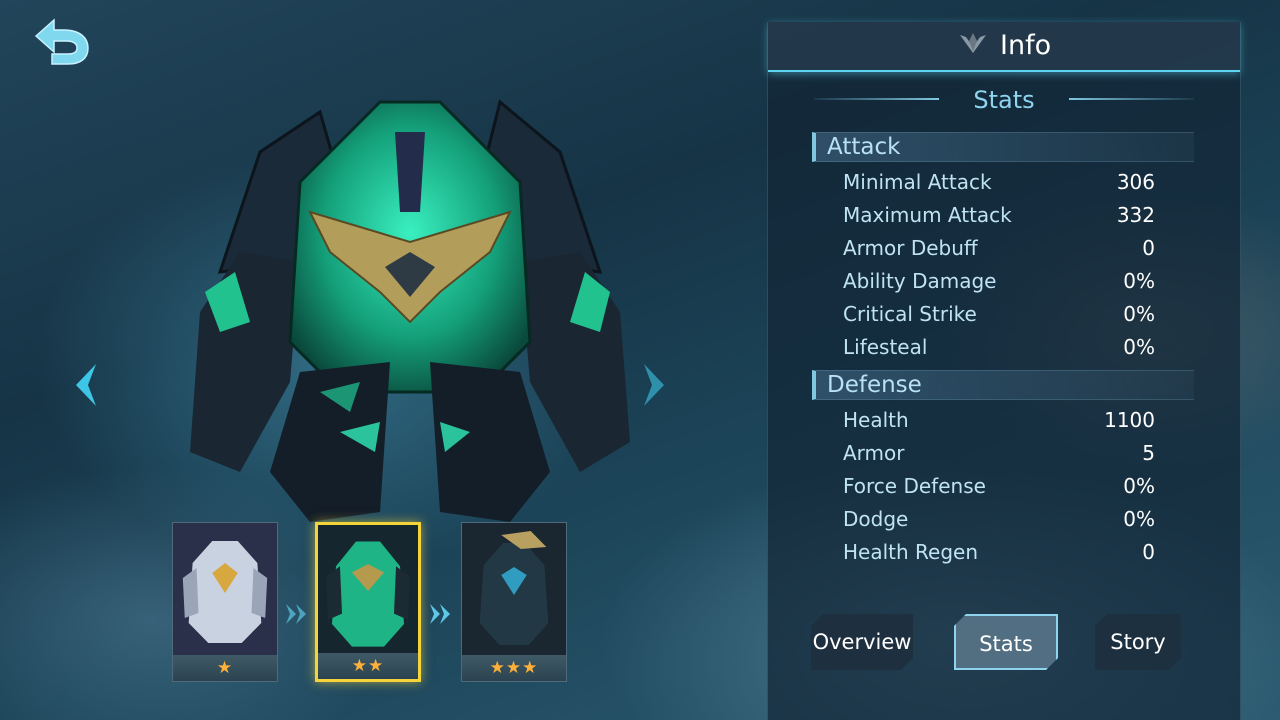  I want to click on tab-stats: Stats, so click(1006, 642).